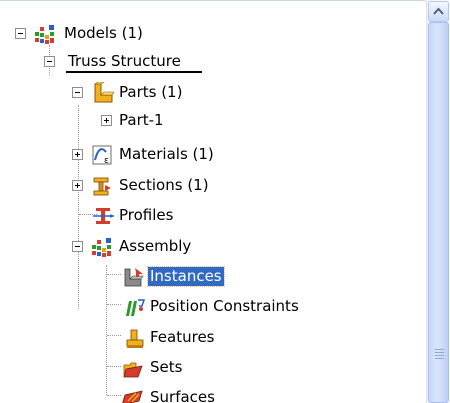 The height and width of the screenshot is (403, 450). I want to click on materials-icon: ε, so click(102, 155).